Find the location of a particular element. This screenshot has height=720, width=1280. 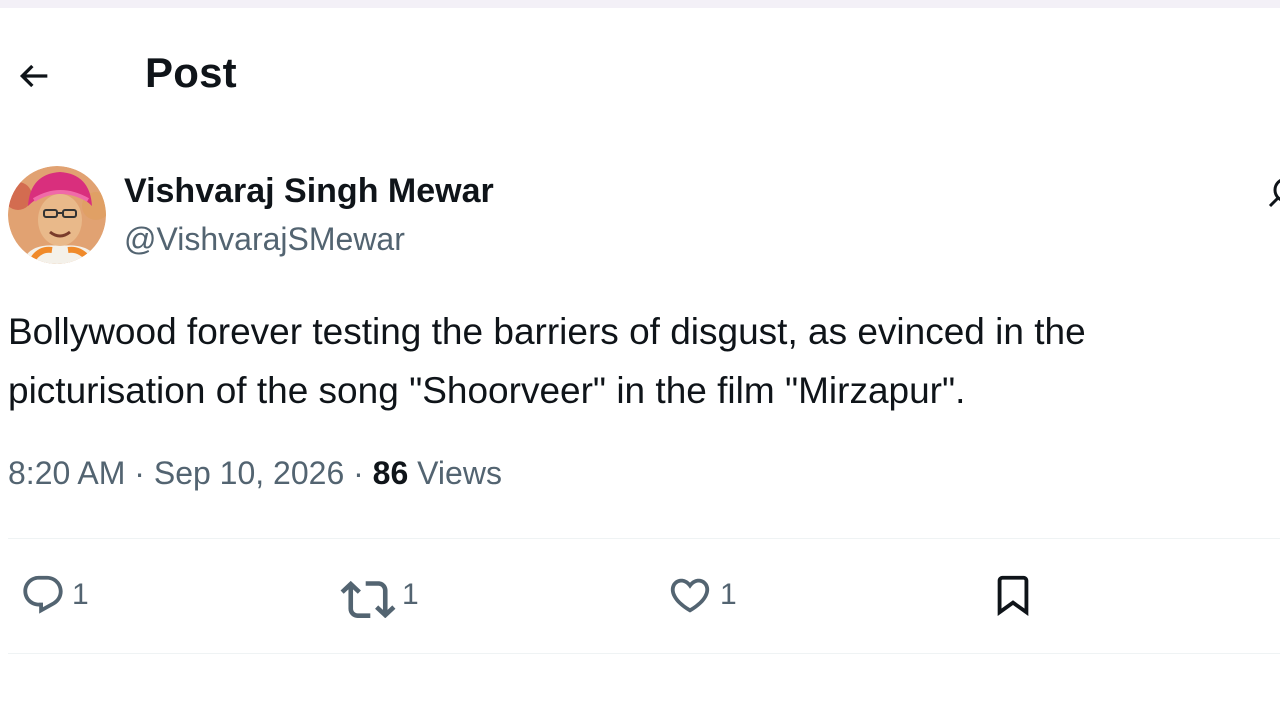

author-handle: @VishvarajSMewar is located at coordinates (264, 239).